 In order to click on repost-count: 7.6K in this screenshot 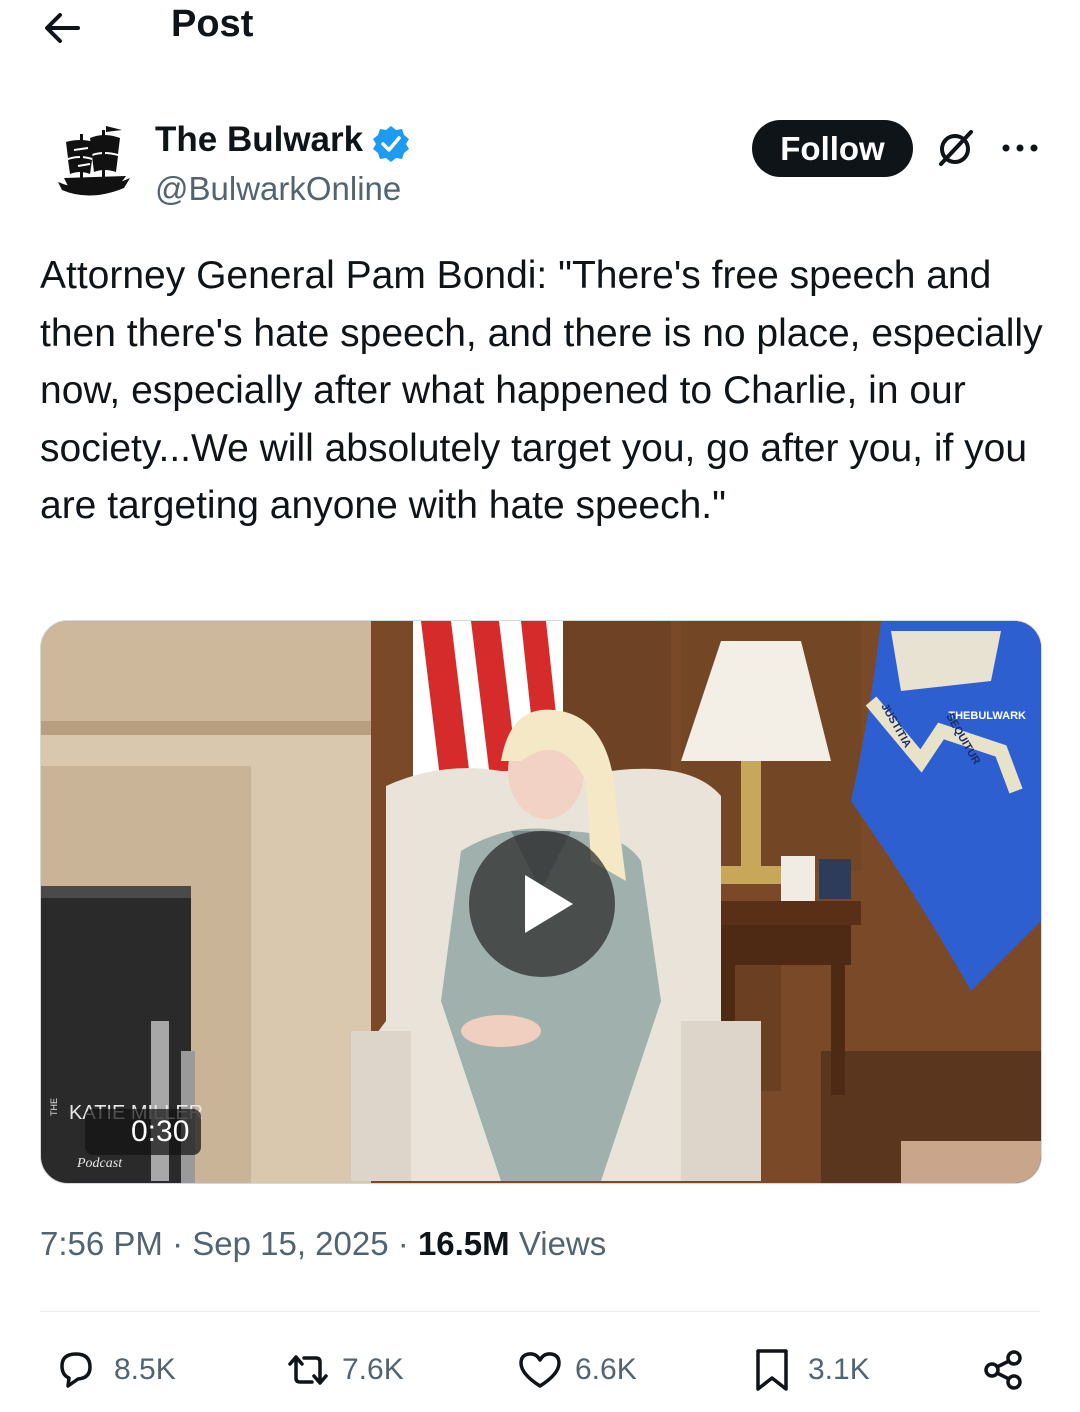, I will do `click(373, 1369)`.